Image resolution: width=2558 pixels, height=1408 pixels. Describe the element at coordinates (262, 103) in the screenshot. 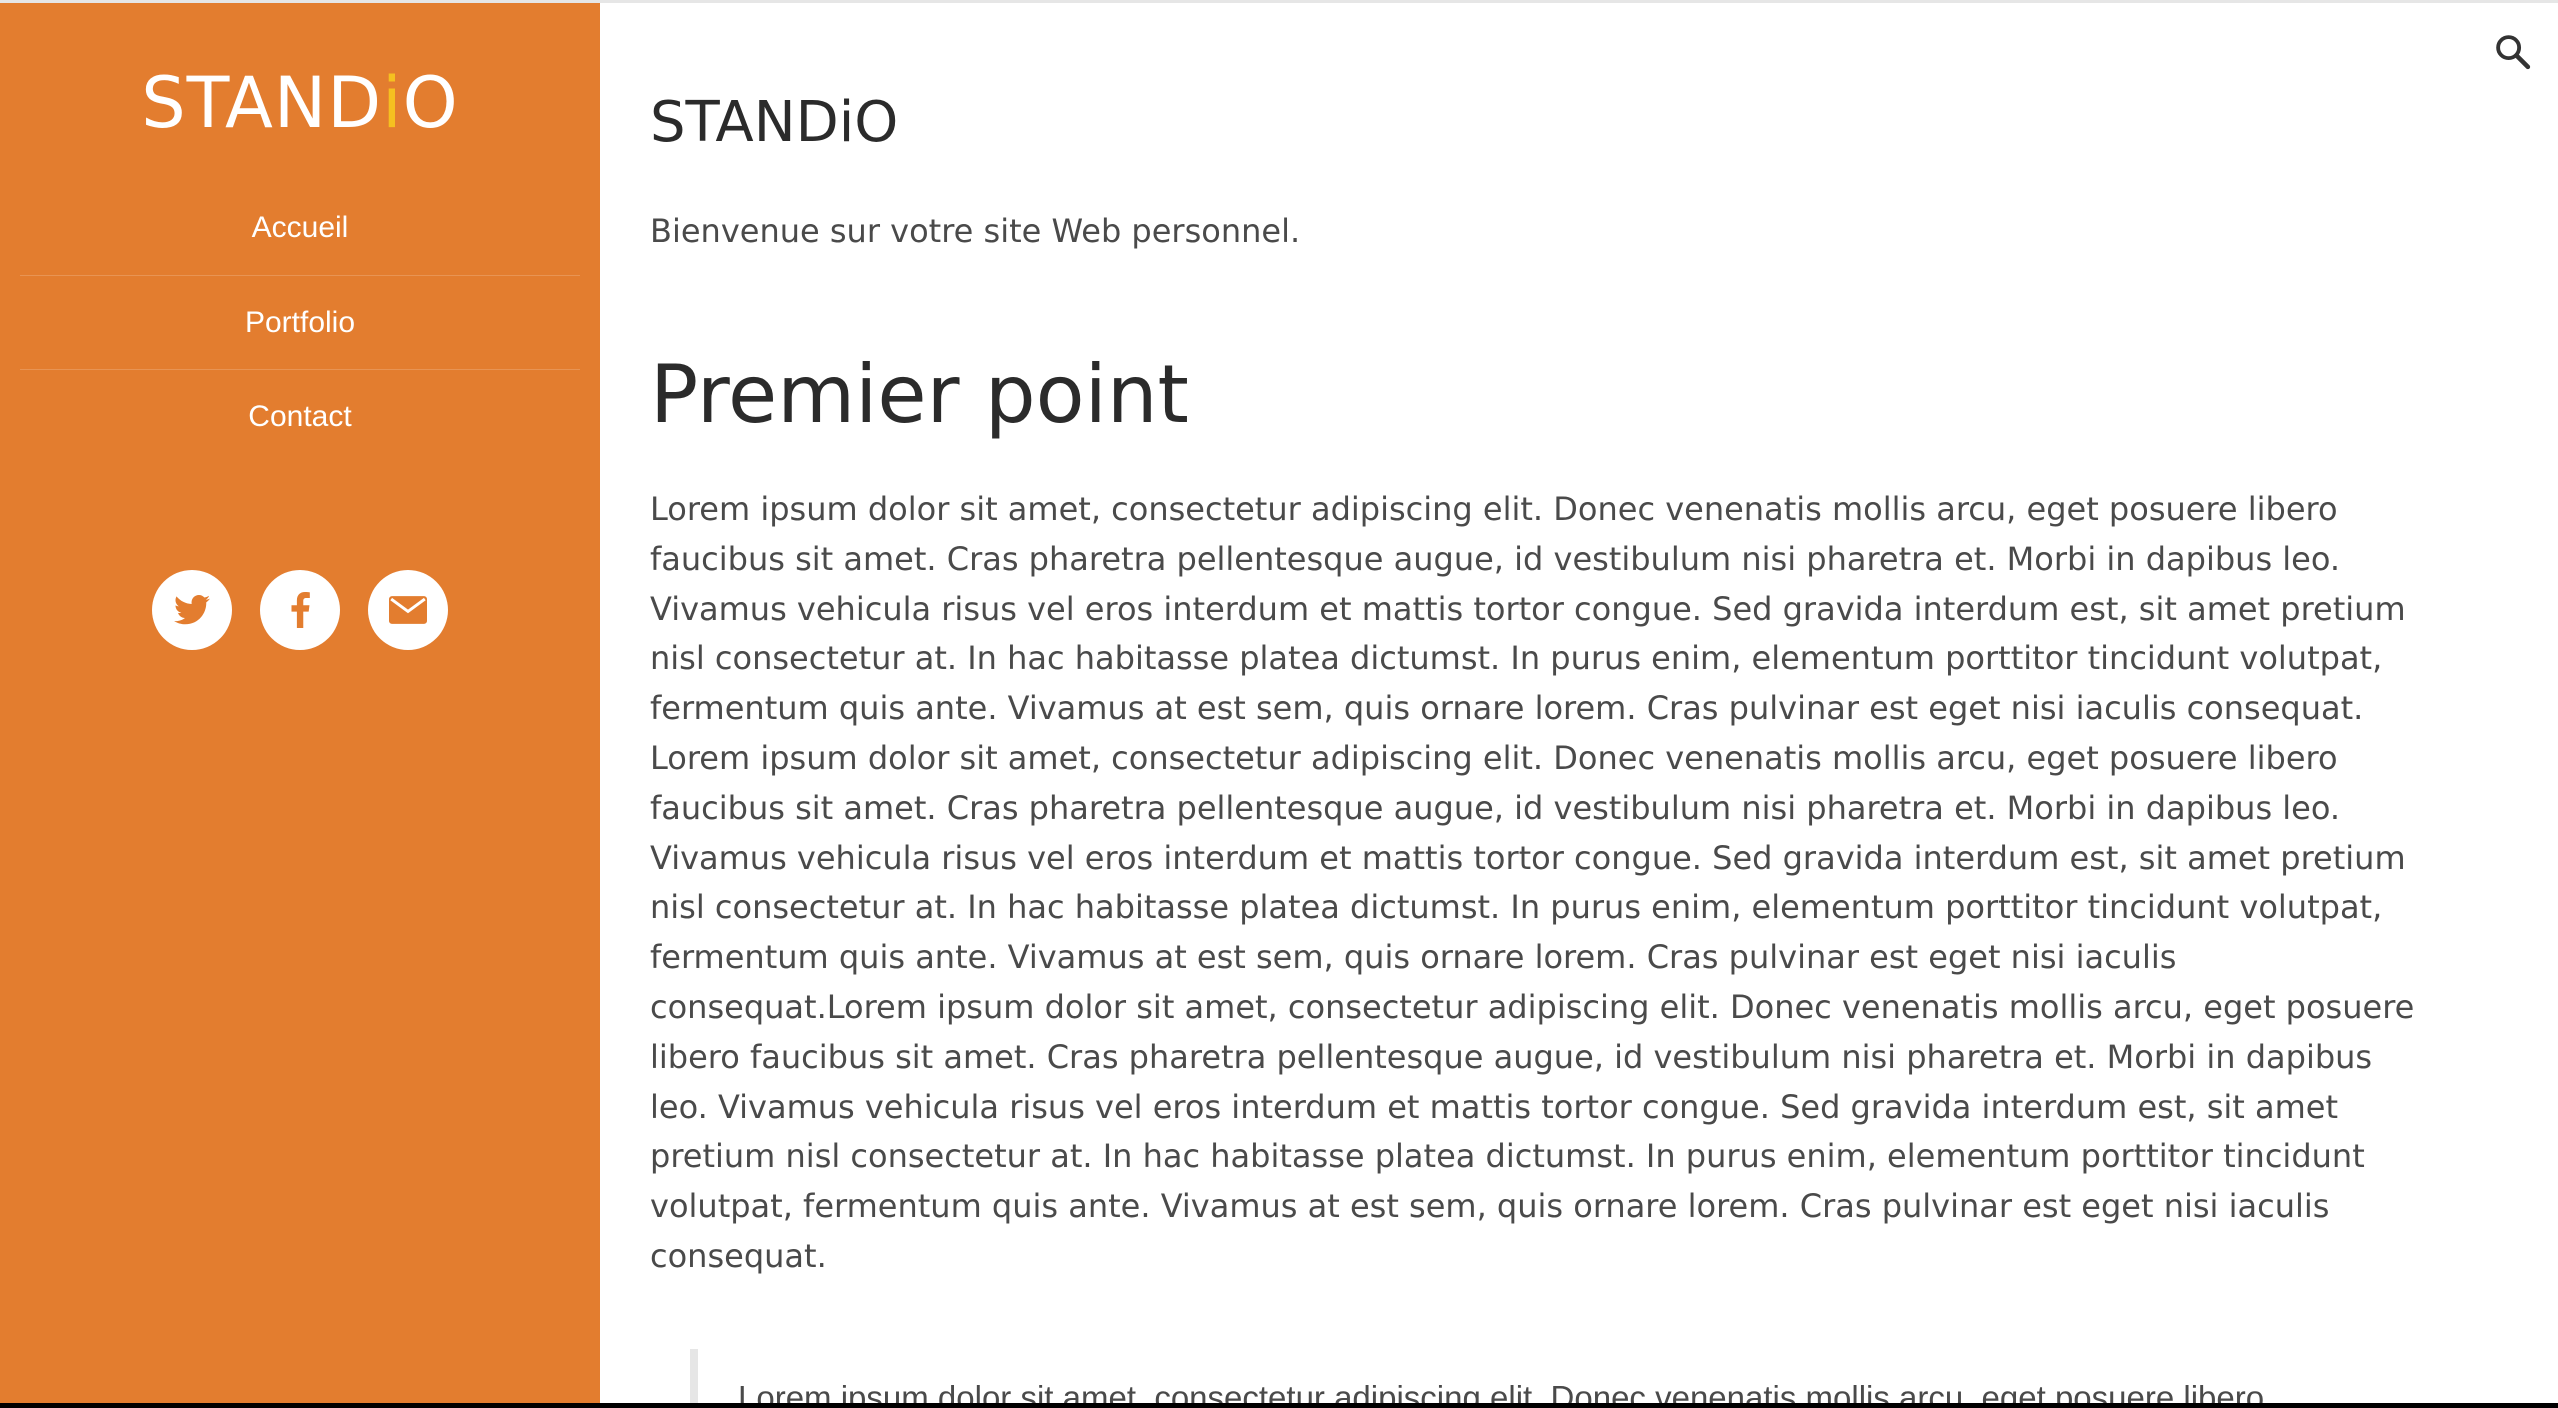

I see `logo-text-prefix: STAND` at that location.